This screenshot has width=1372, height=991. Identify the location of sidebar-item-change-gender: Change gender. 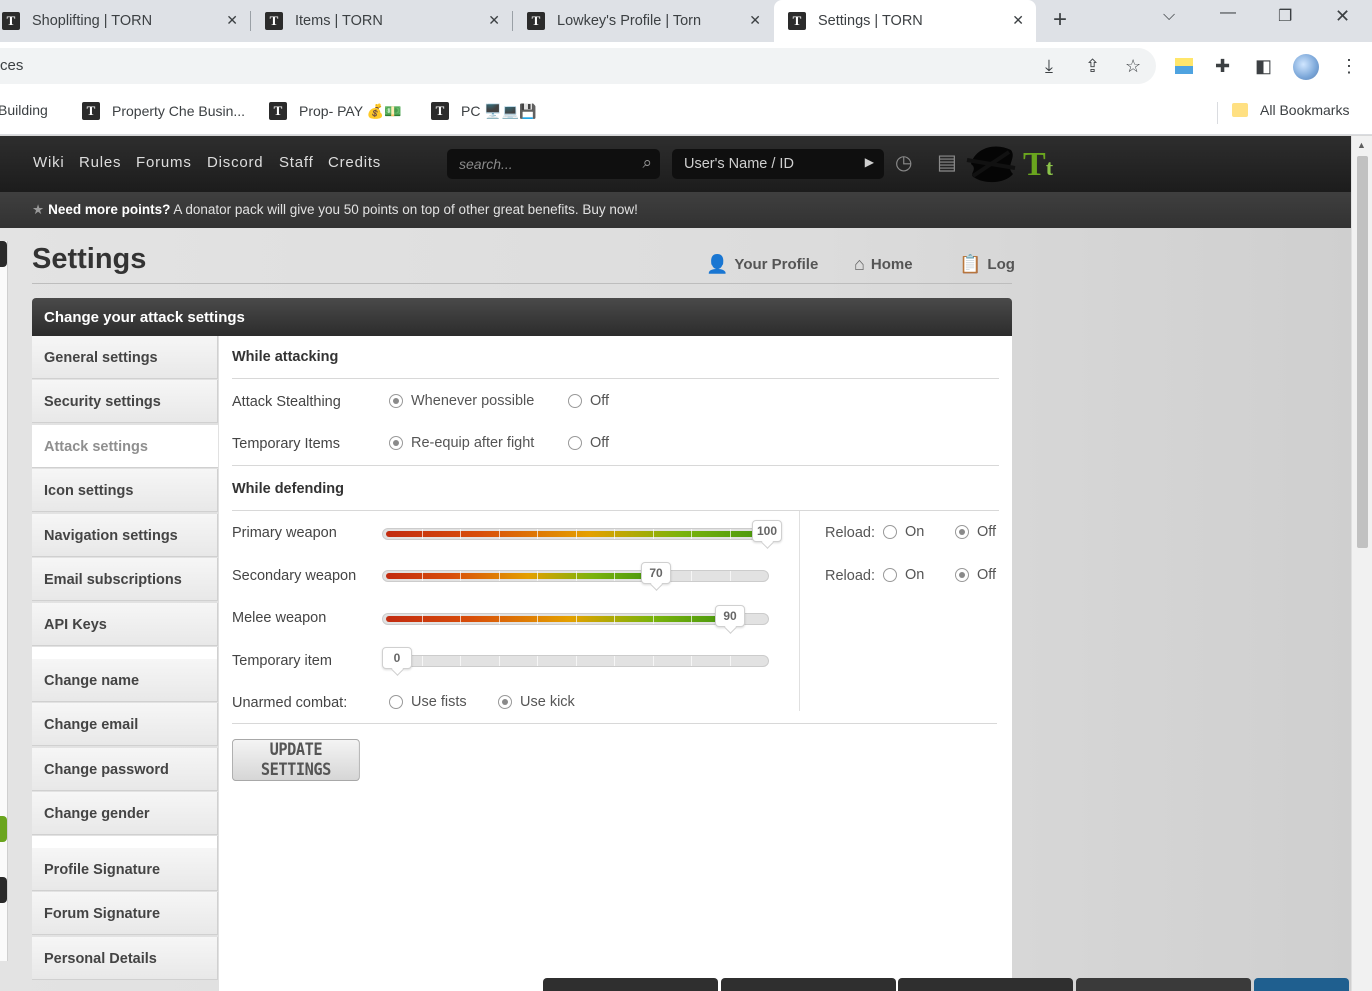
(125, 813).